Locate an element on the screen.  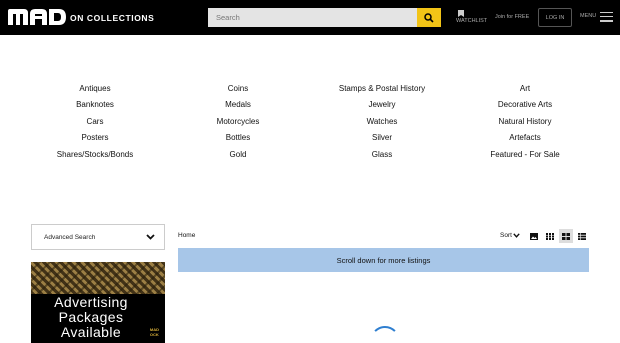
category-link: Watches is located at coordinates (382, 121).